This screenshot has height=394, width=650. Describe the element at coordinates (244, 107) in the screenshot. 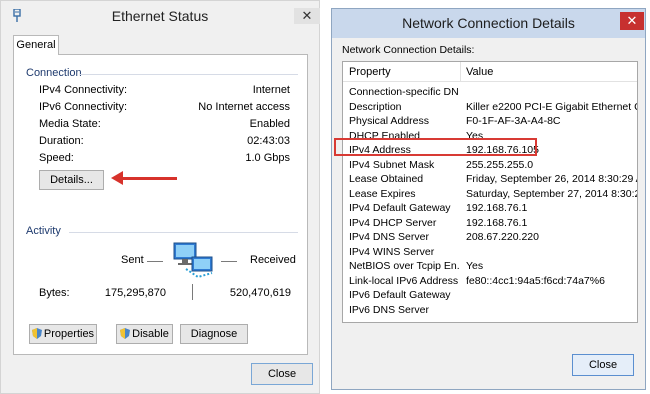

I see `ipv6-connectivity-value: No Internet access` at that location.